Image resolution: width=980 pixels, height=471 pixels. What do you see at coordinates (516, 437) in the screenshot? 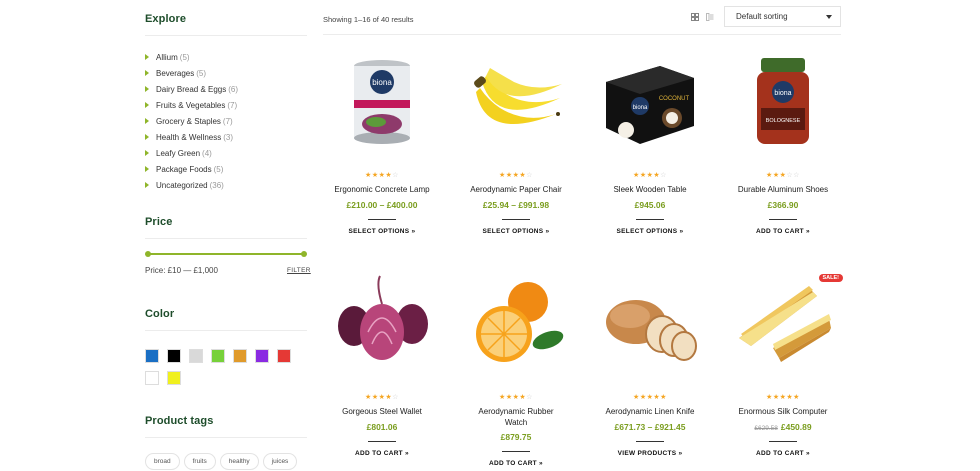
I see `current-price: £879.75` at bounding box center [516, 437].